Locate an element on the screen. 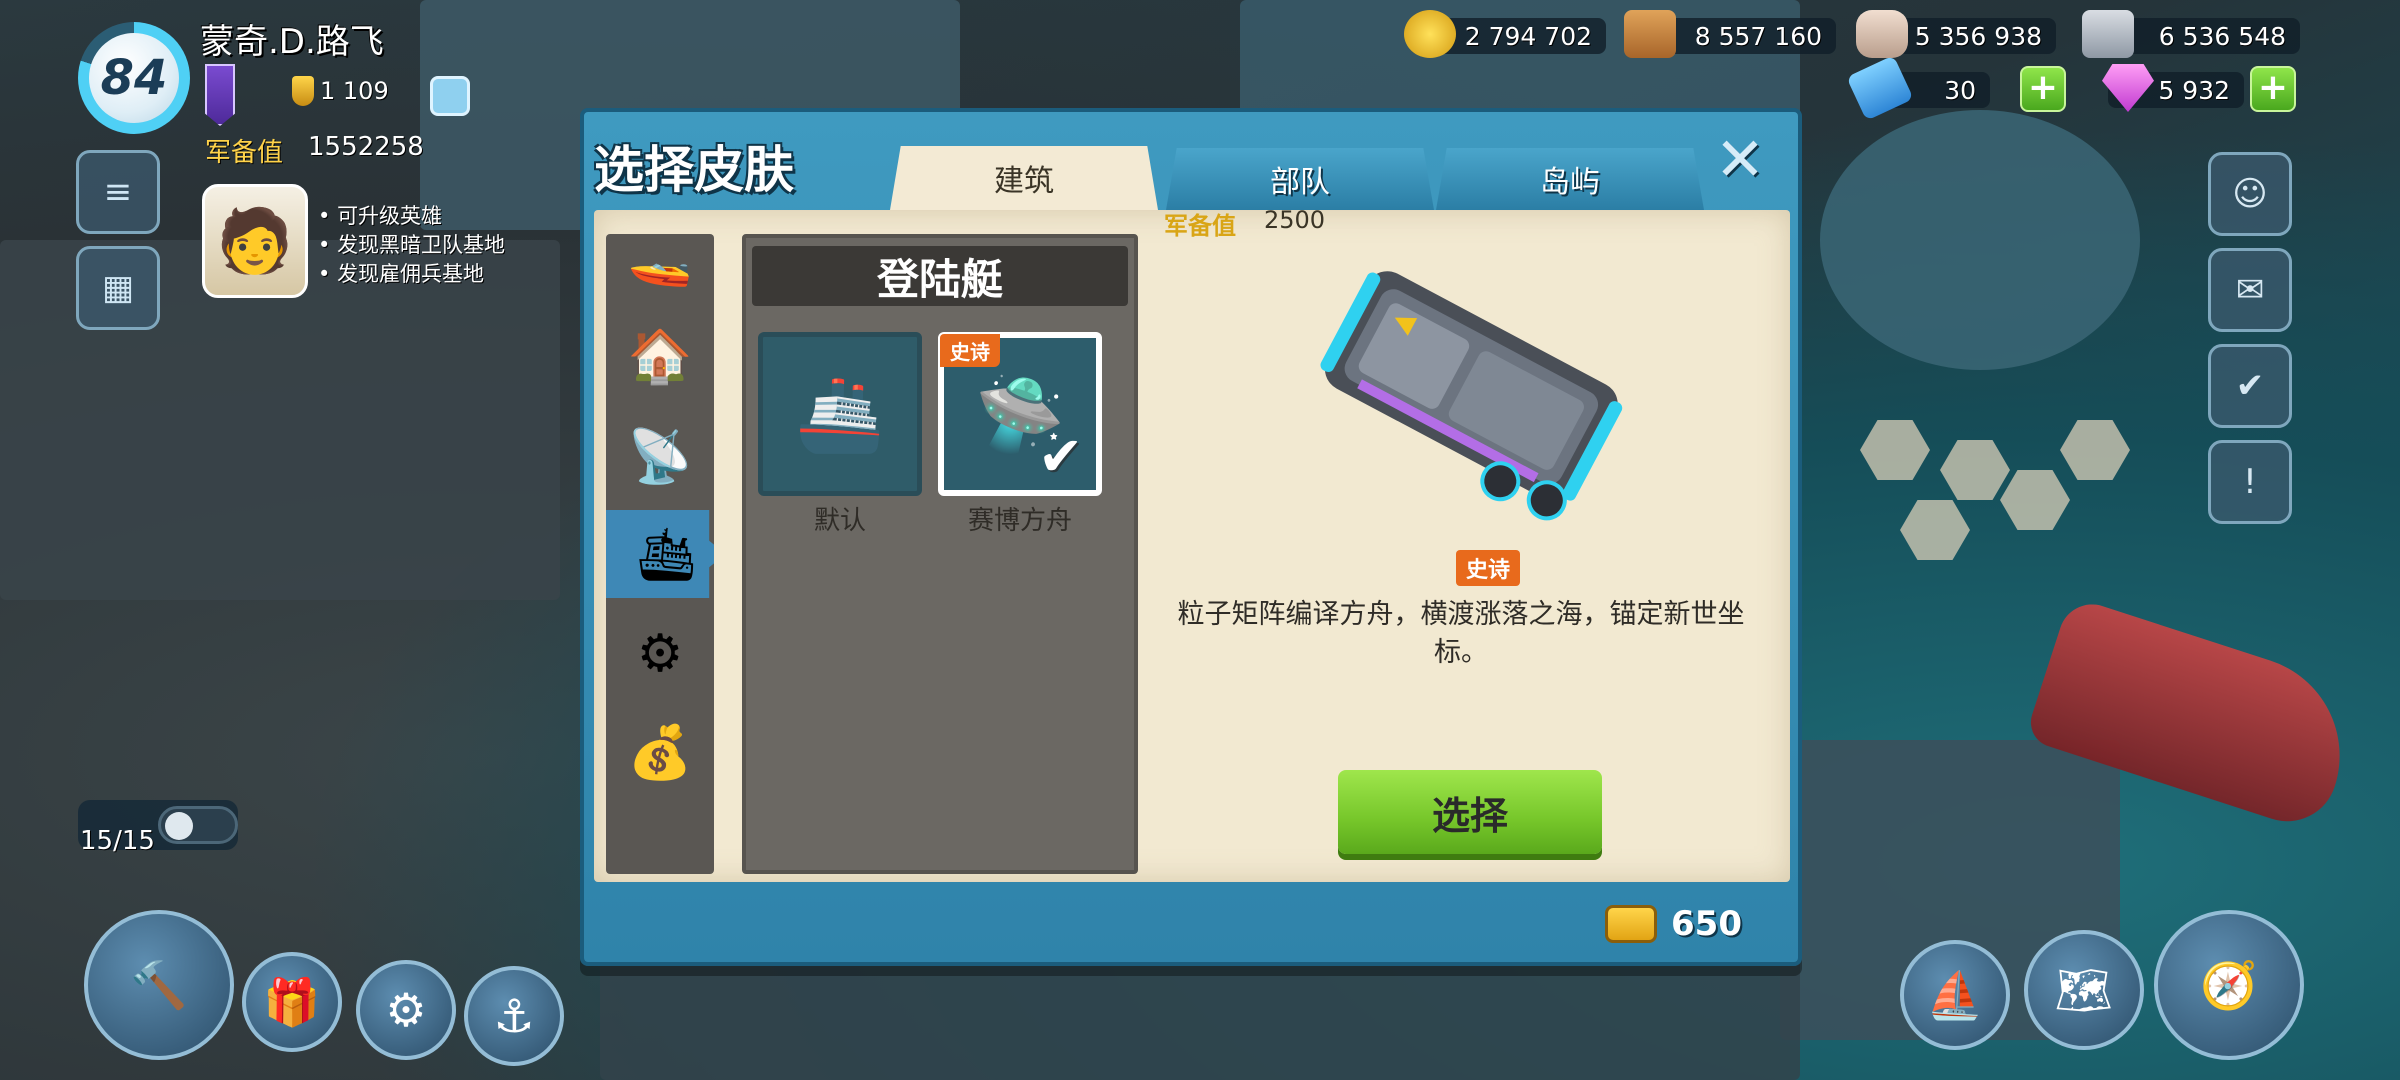 This screenshot has height=1080, width=2400. gold-resource: 2 794 702 is located at coordinates (1505, 34).